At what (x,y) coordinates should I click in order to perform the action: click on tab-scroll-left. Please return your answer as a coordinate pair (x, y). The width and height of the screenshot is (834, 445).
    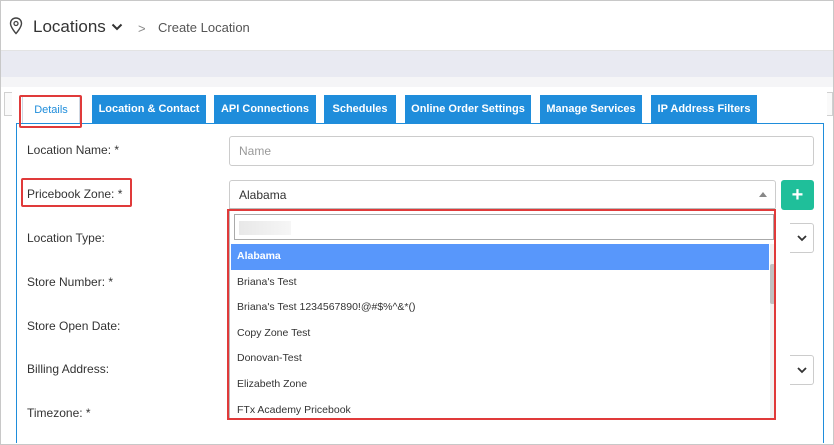
    Looking at the image, I should click on (8, 104).